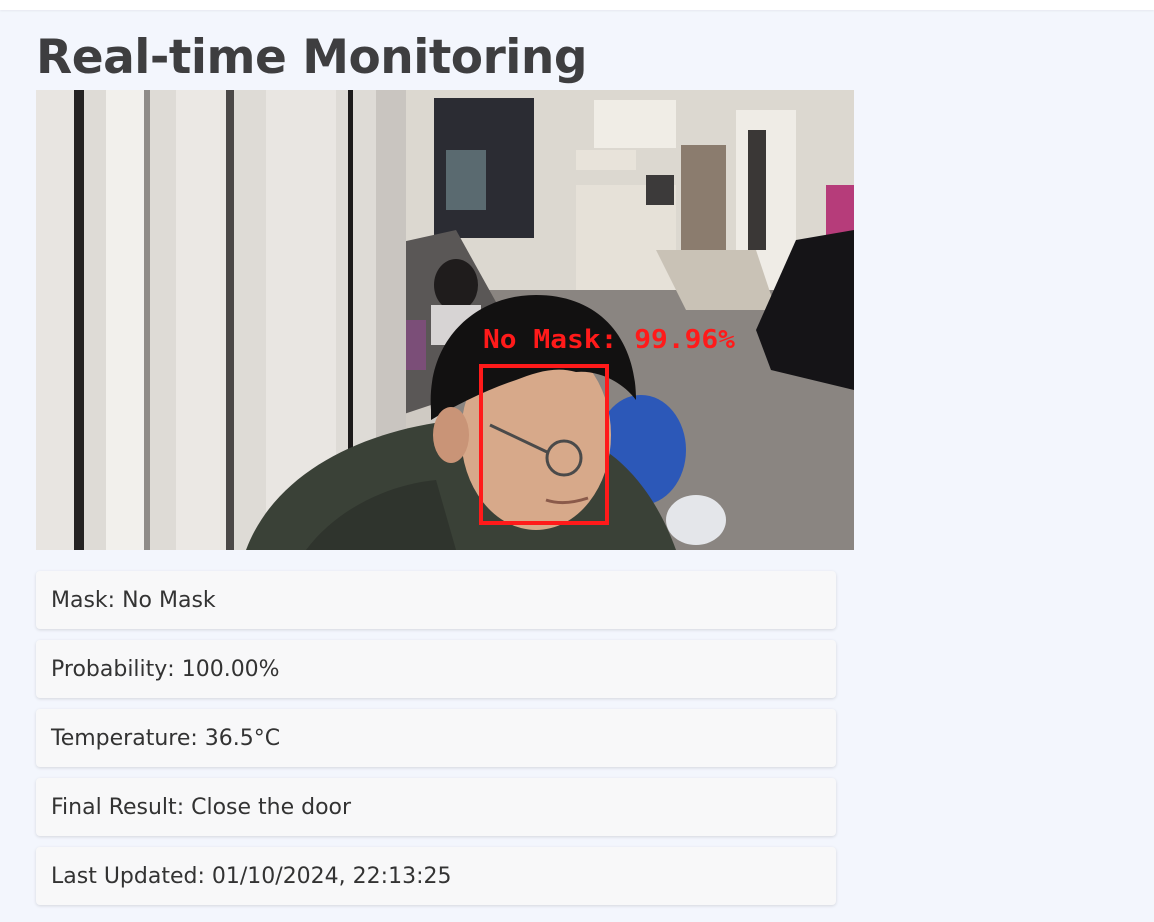 This screenshot has height=922, width=1154. What do you see at coordinates (230, 669) in the screenshot?
I see `probability-value: 100.00%` at bounding box center [230, 669].